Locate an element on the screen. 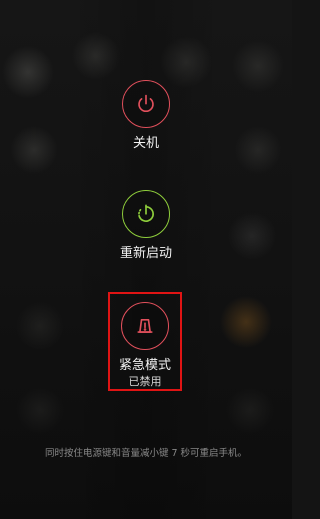 The width and height of the screenshot is (320, 519). restart-label: 重新启动 is located at coordinates (145, 253).